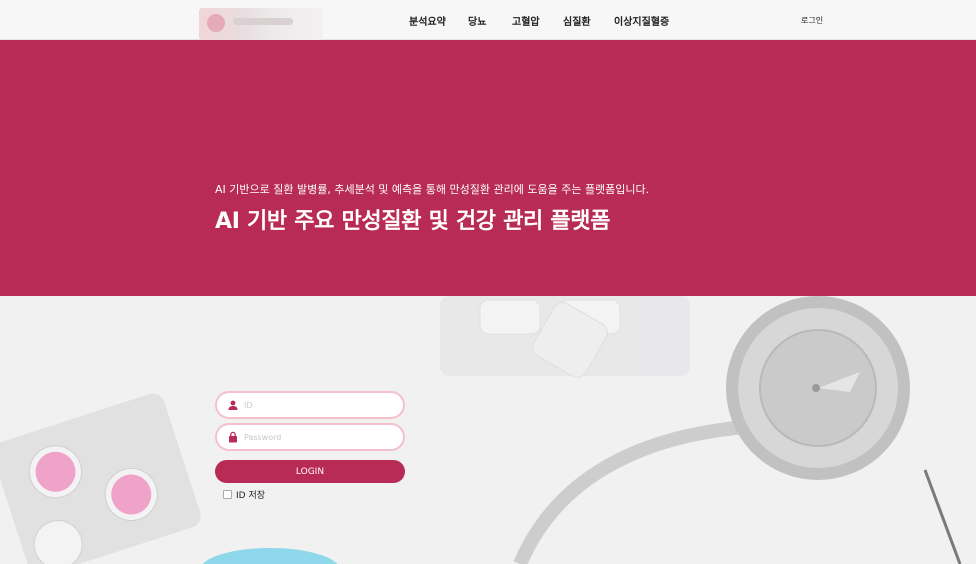  What do you see at coordinates (577, 20) in the screenshot?
I see `nav-item-heart-disease: 심질환` at bounding box center [577, 20].